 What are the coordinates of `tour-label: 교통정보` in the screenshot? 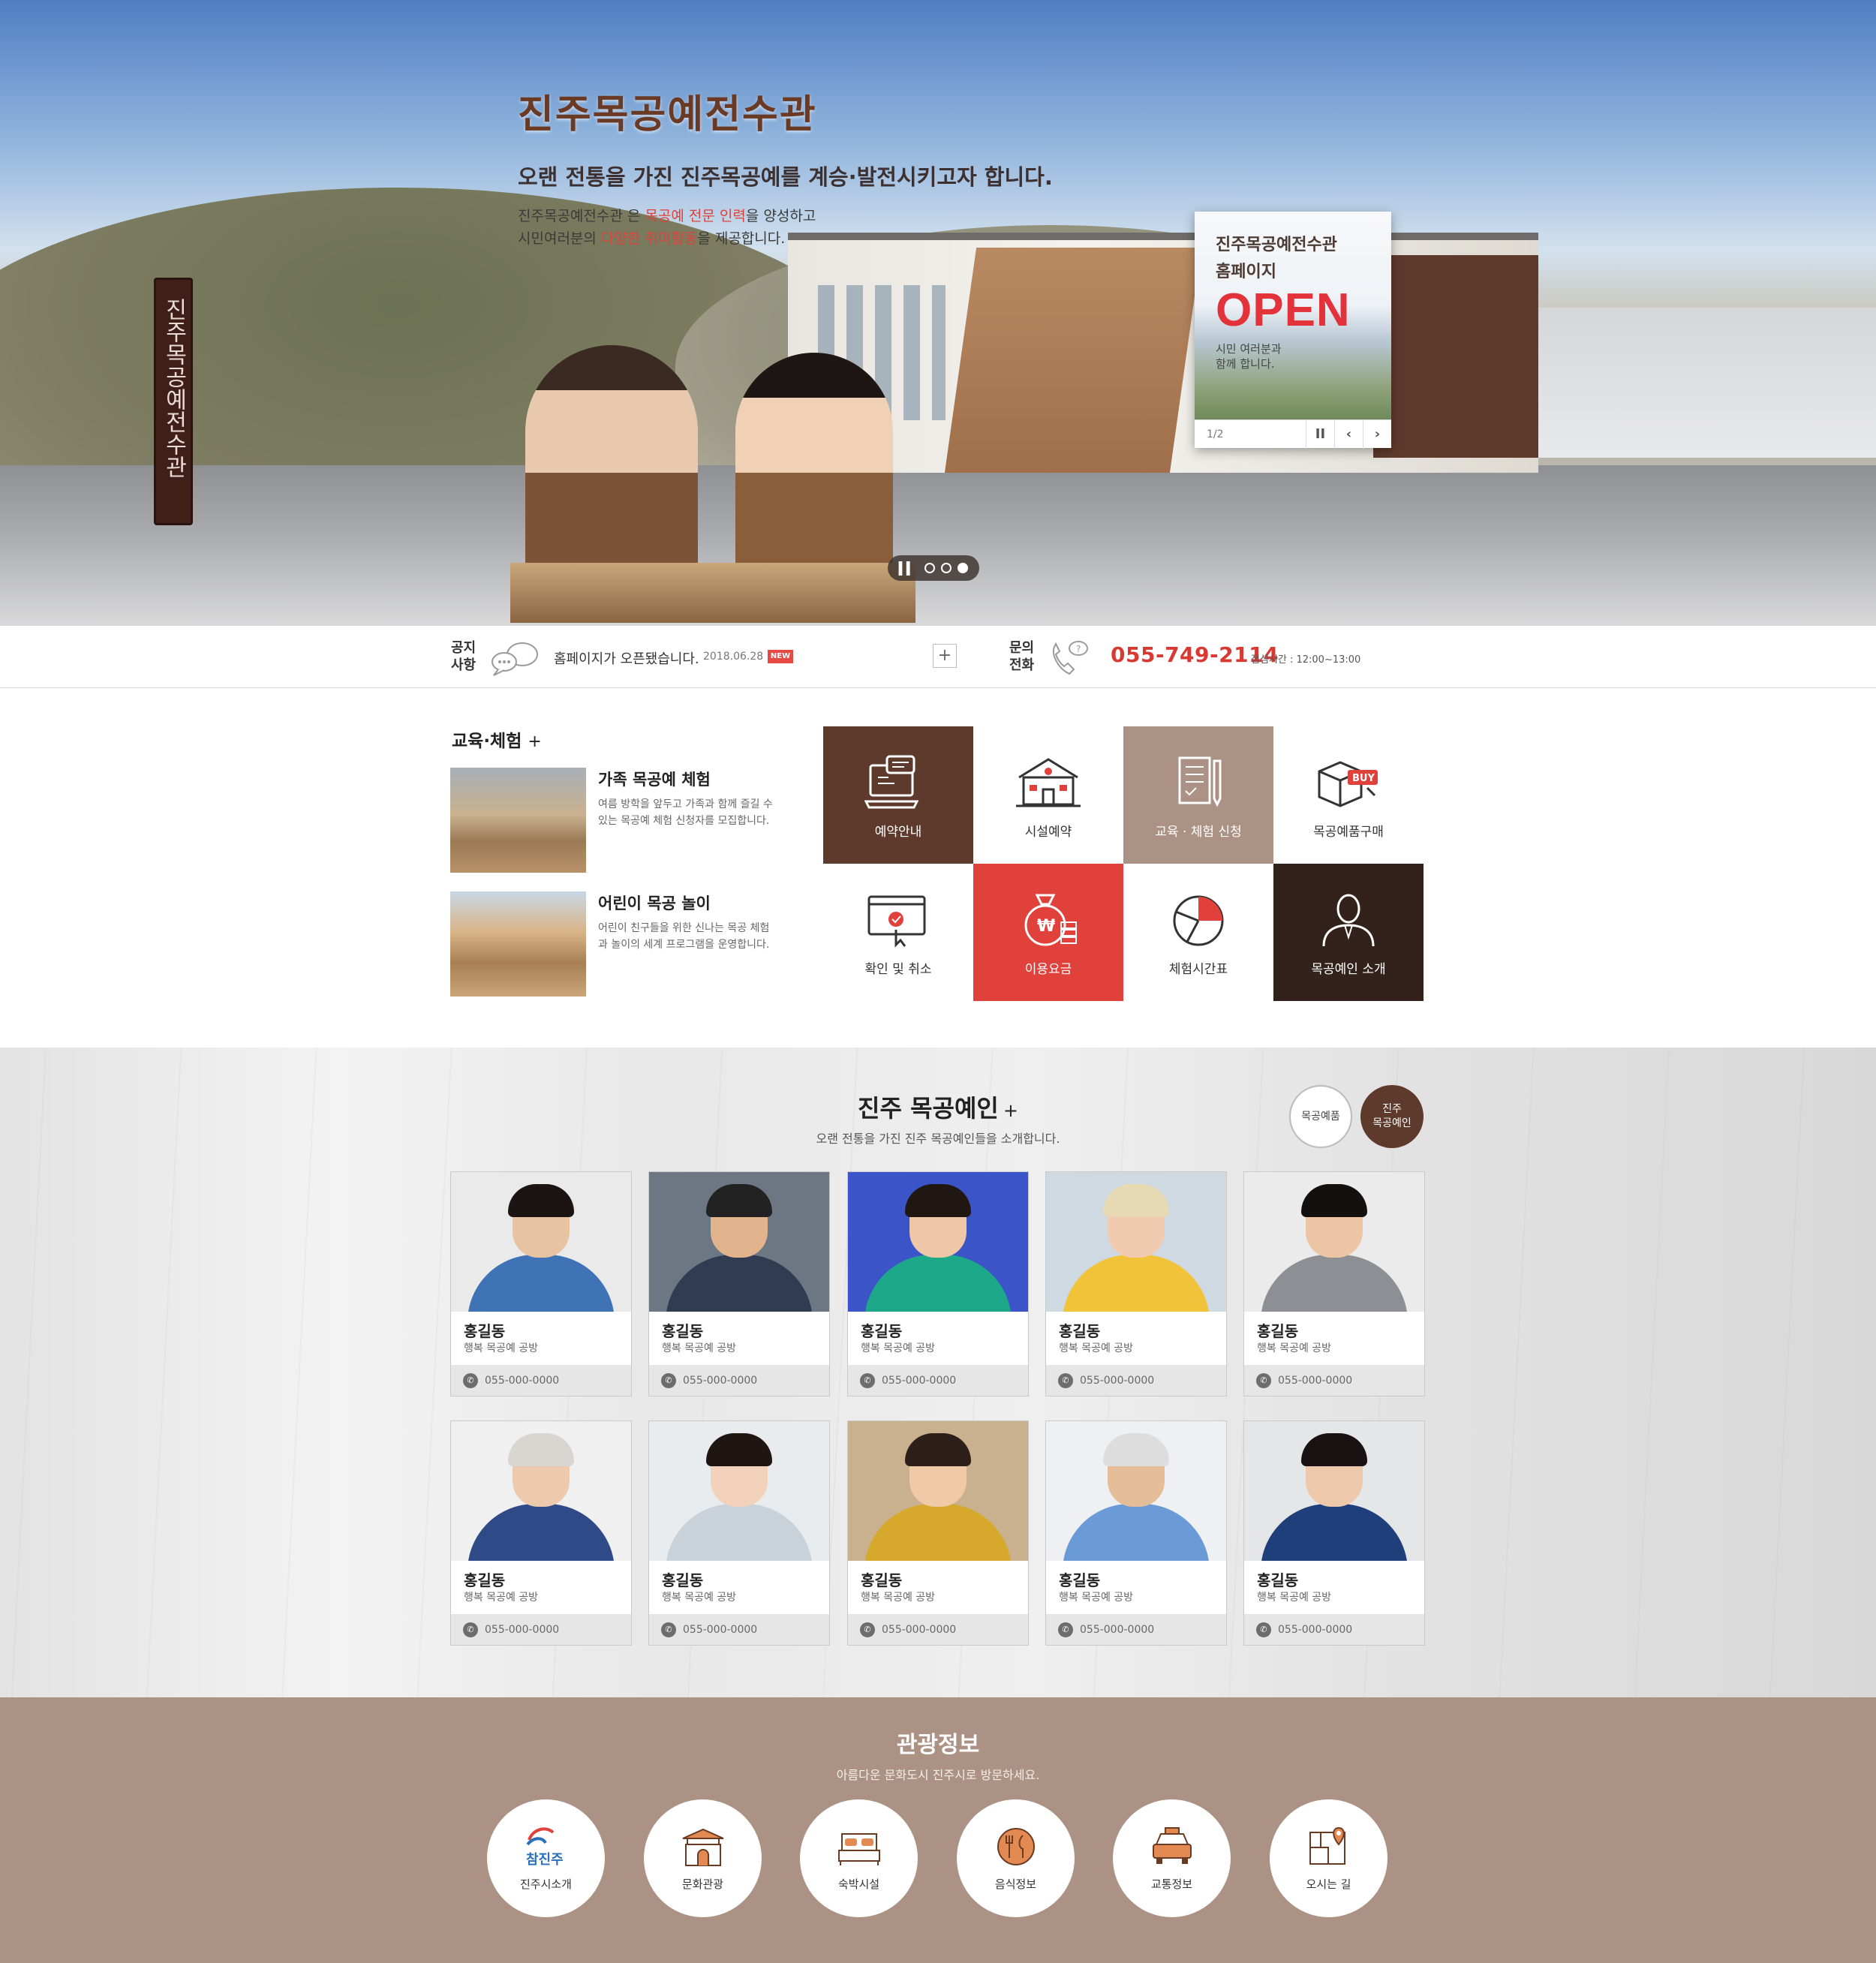 It's located at (1171, 1884).